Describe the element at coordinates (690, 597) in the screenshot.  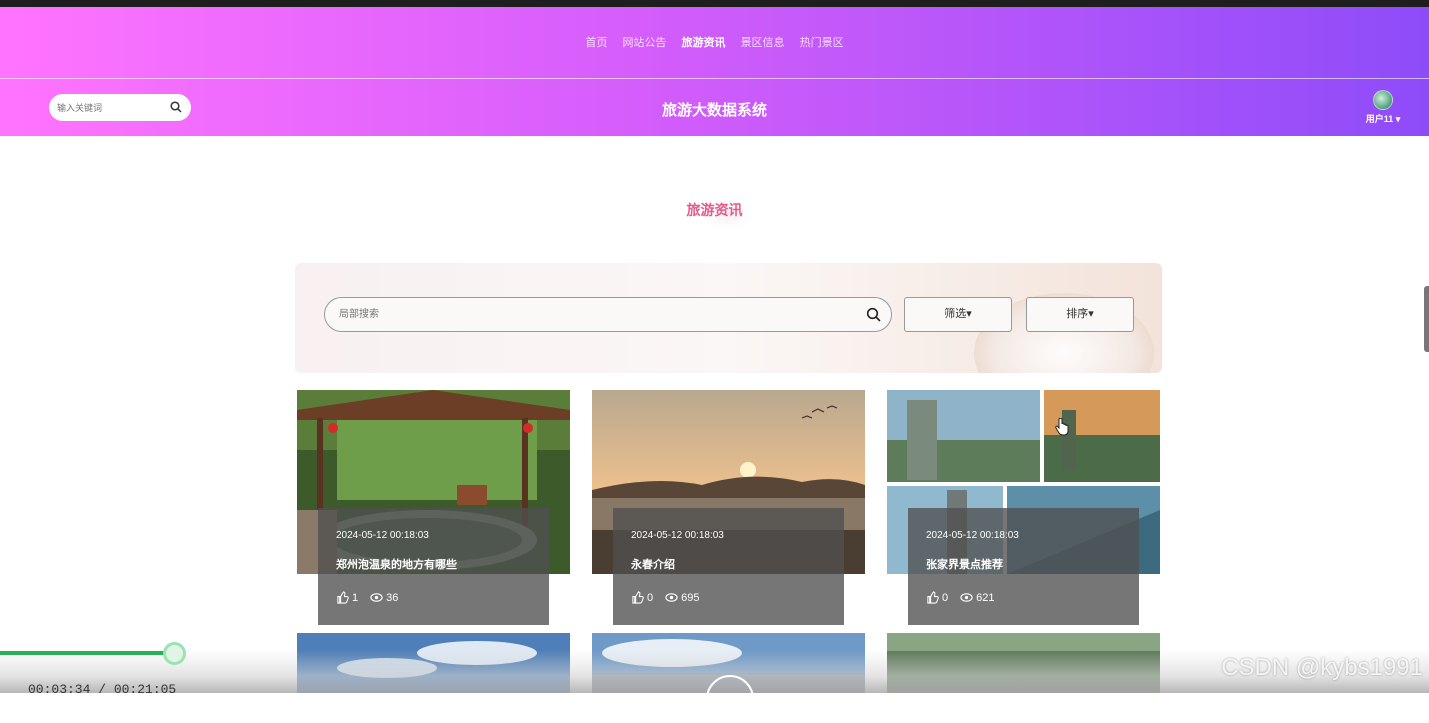
I see `view-count: 695` at that location.